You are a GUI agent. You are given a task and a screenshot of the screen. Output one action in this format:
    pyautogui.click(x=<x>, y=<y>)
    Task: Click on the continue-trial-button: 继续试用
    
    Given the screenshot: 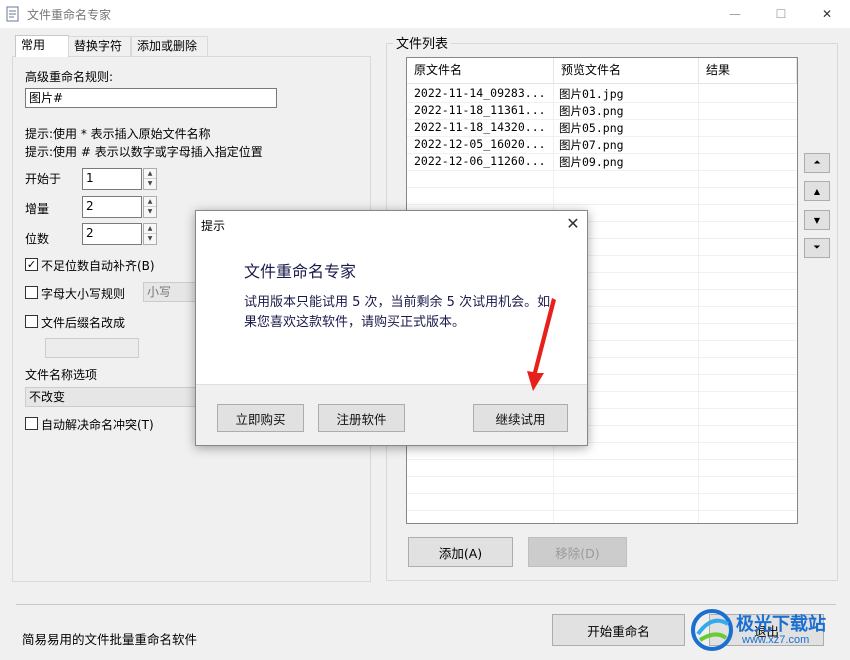 What is the action you would take?
    pyautogui.click(x=520, y=418)
    